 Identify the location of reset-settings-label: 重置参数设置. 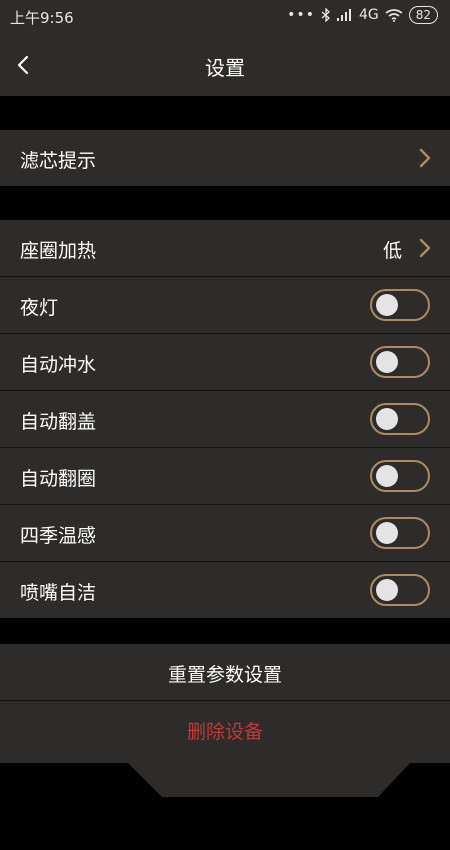
(224, 675).